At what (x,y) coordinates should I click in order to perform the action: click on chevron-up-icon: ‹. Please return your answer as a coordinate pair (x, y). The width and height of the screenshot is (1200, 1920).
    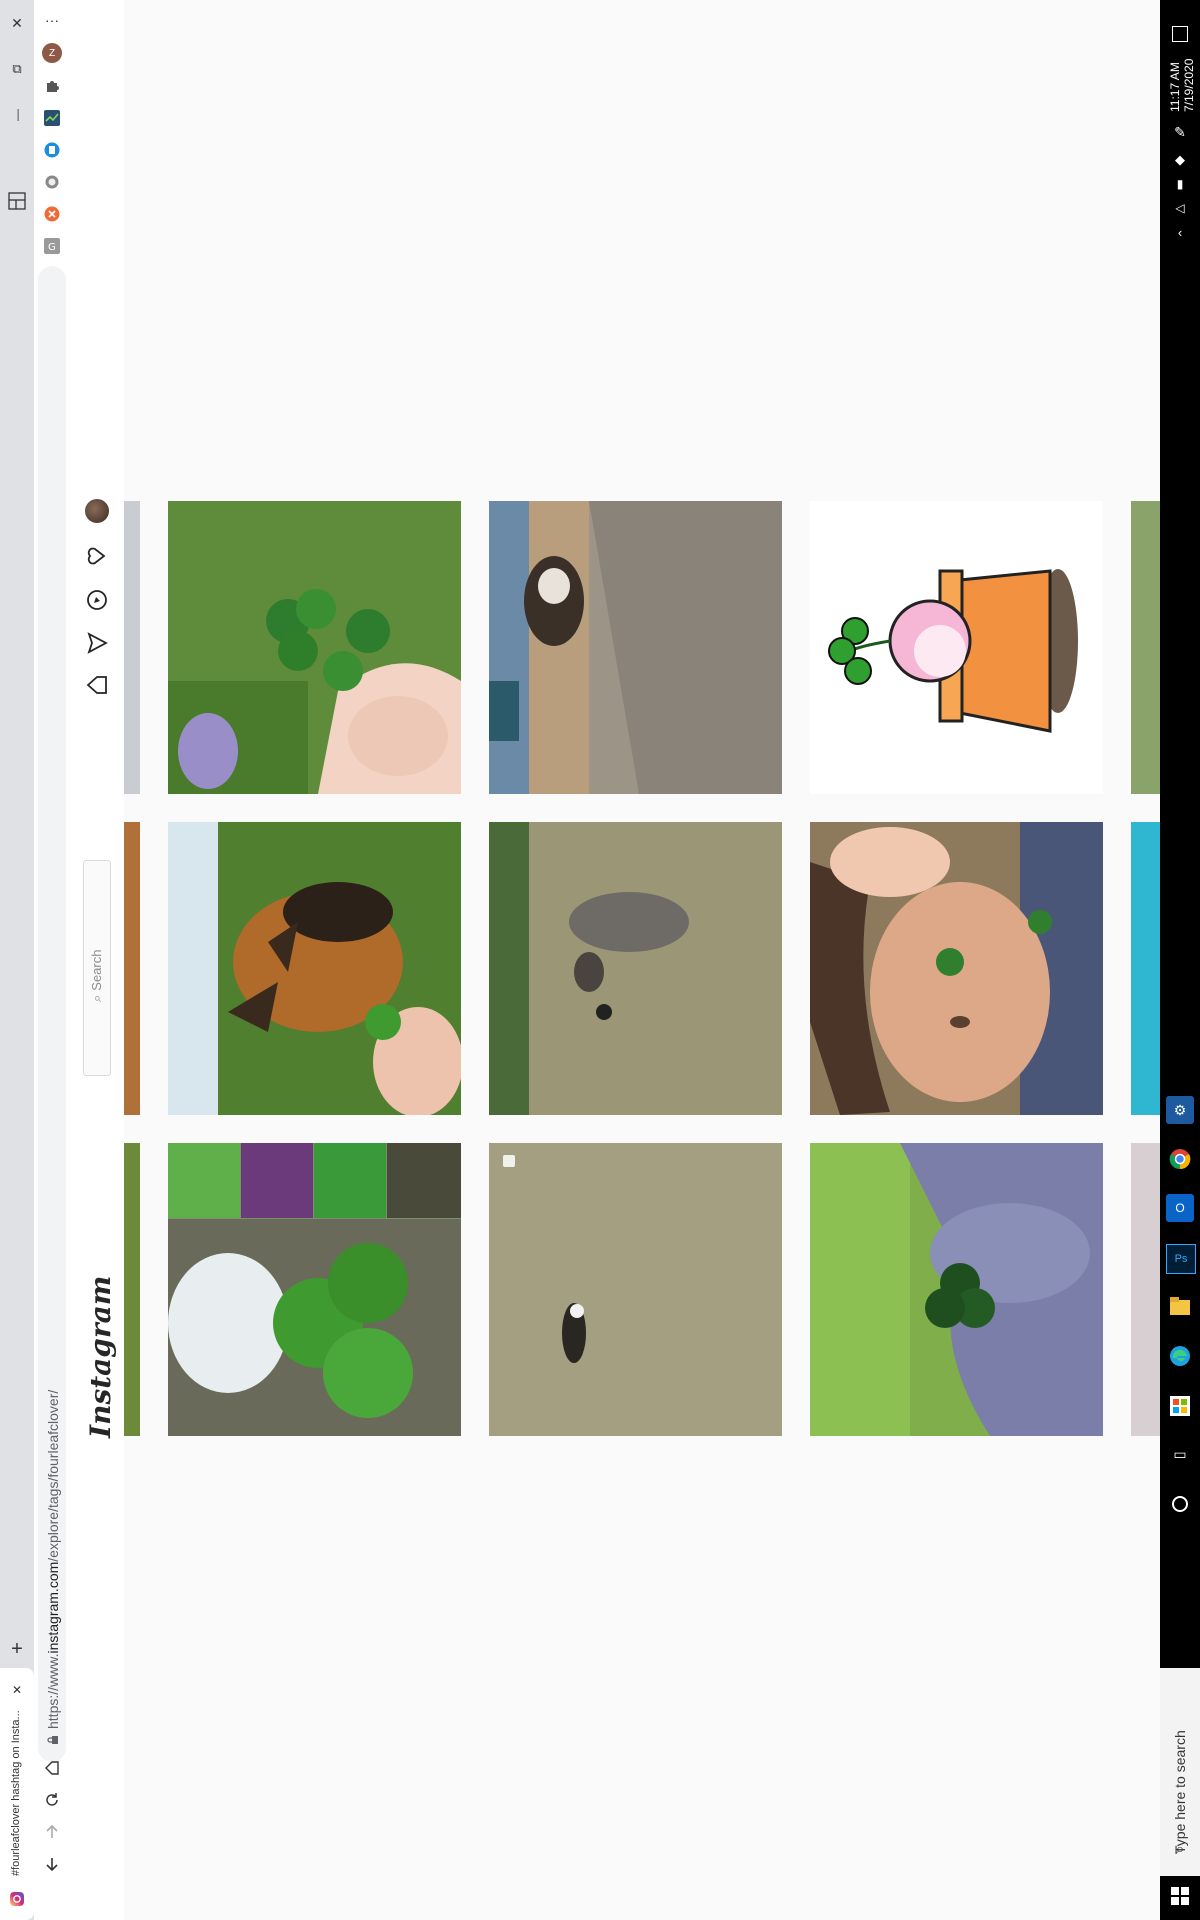
    Looking at the image, I should click on (1180, 232).